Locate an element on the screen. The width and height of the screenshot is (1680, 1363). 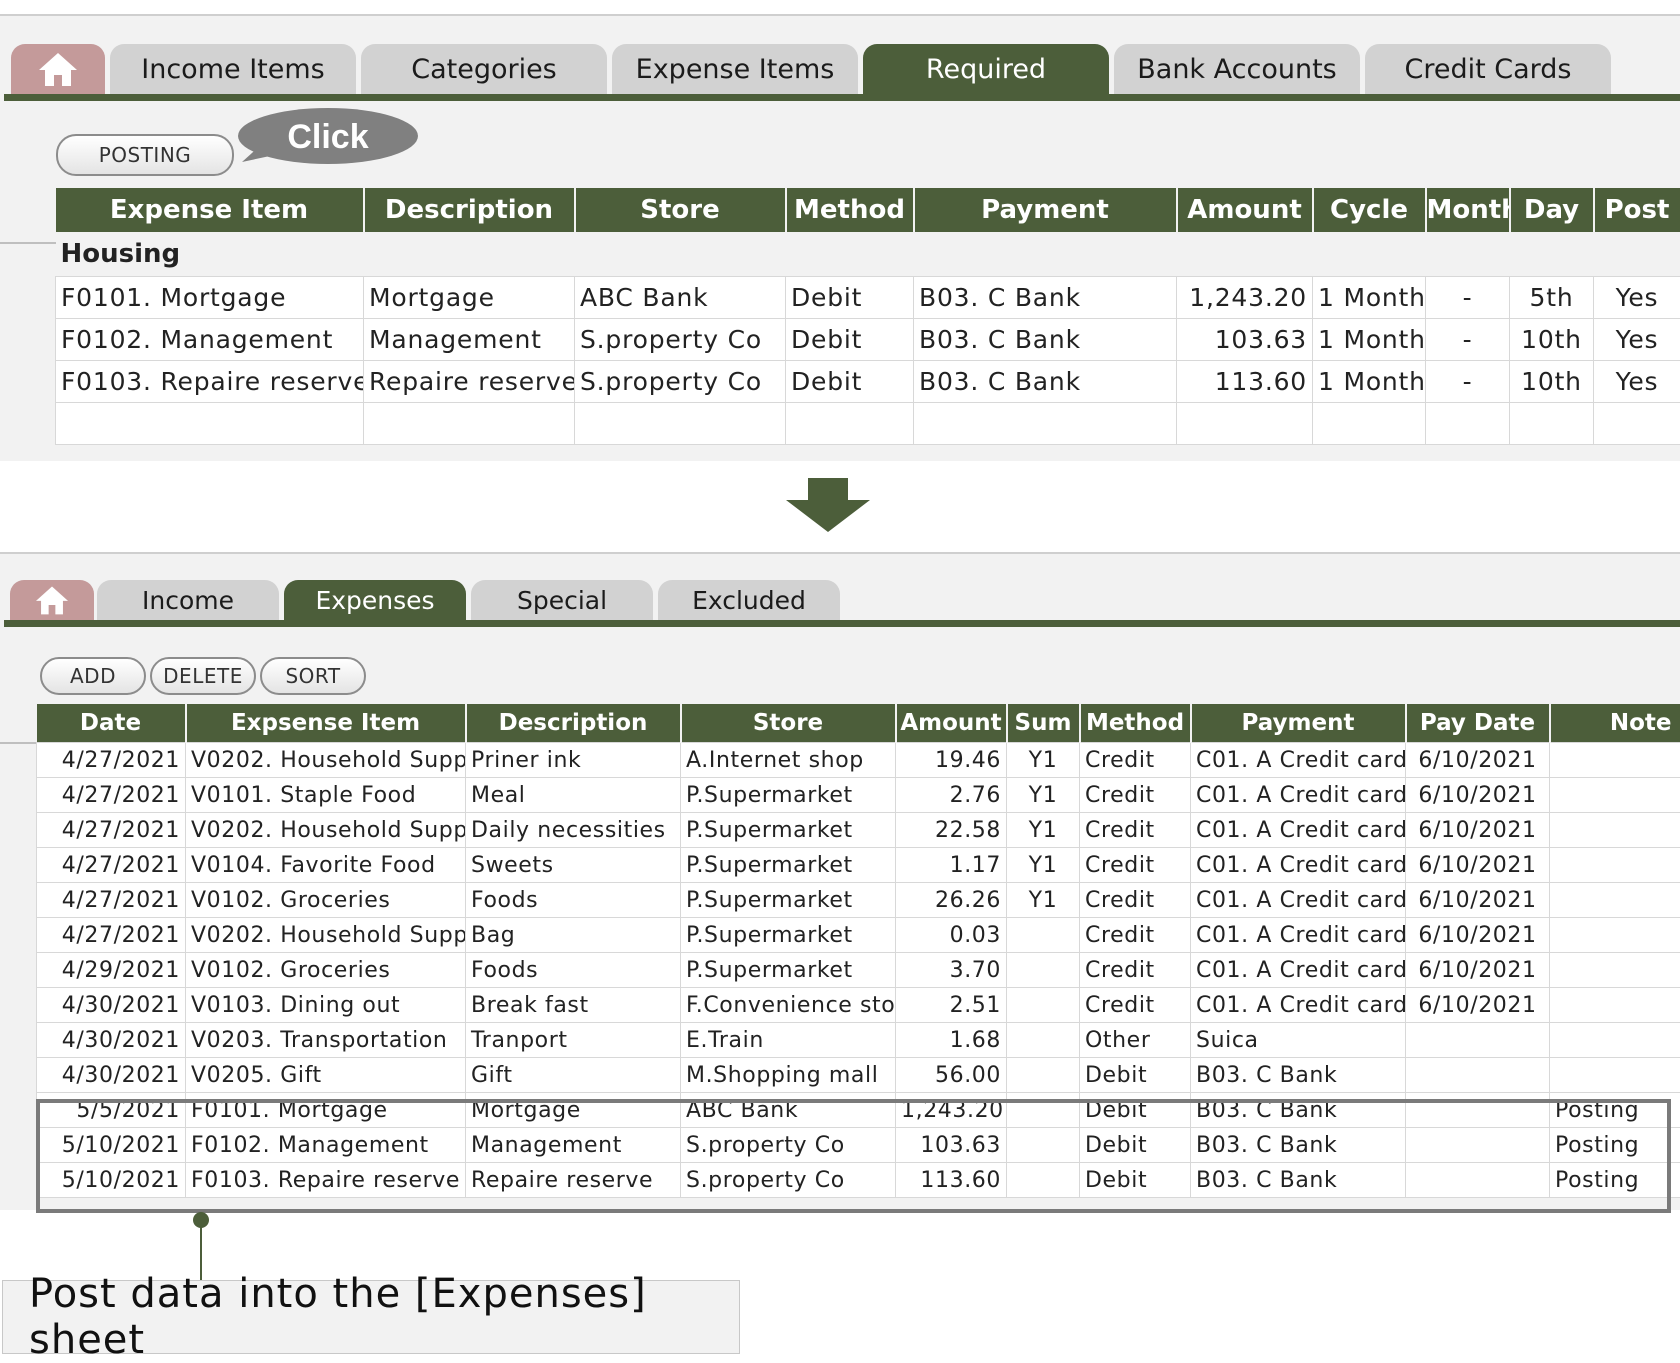
cell-description: Repaire reserve is located at coordinates (469, 381).